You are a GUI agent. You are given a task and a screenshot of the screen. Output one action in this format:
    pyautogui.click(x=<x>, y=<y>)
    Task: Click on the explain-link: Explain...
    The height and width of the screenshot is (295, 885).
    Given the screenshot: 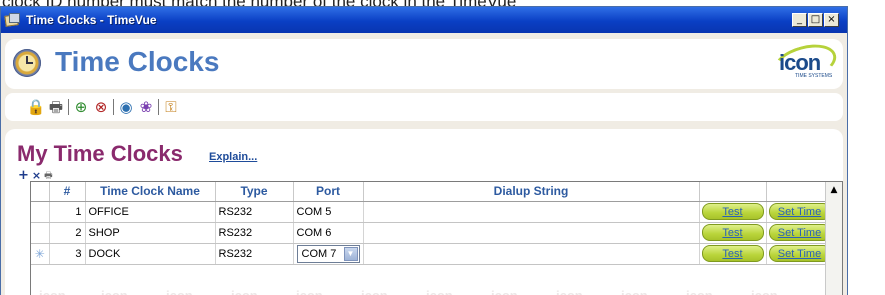 What is the action you would take?
    pyautogui.click(x=233, y=157)
    